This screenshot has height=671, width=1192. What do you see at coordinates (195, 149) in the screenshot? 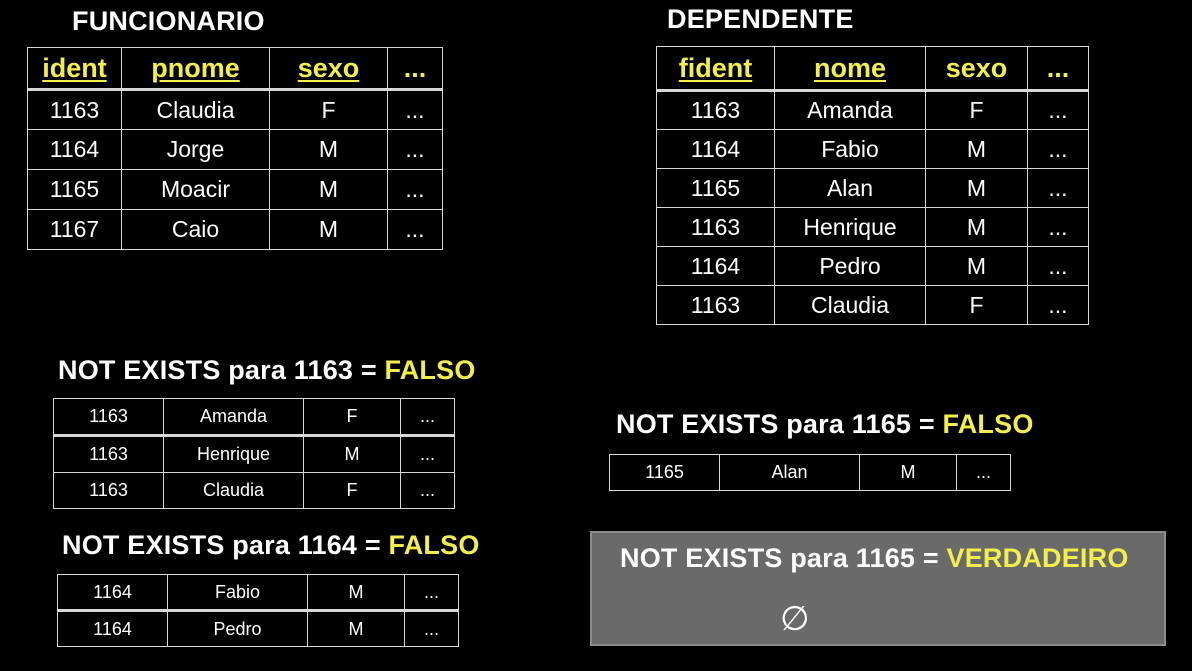
I see `cell: Jorge` at bounding box center [195, 149].